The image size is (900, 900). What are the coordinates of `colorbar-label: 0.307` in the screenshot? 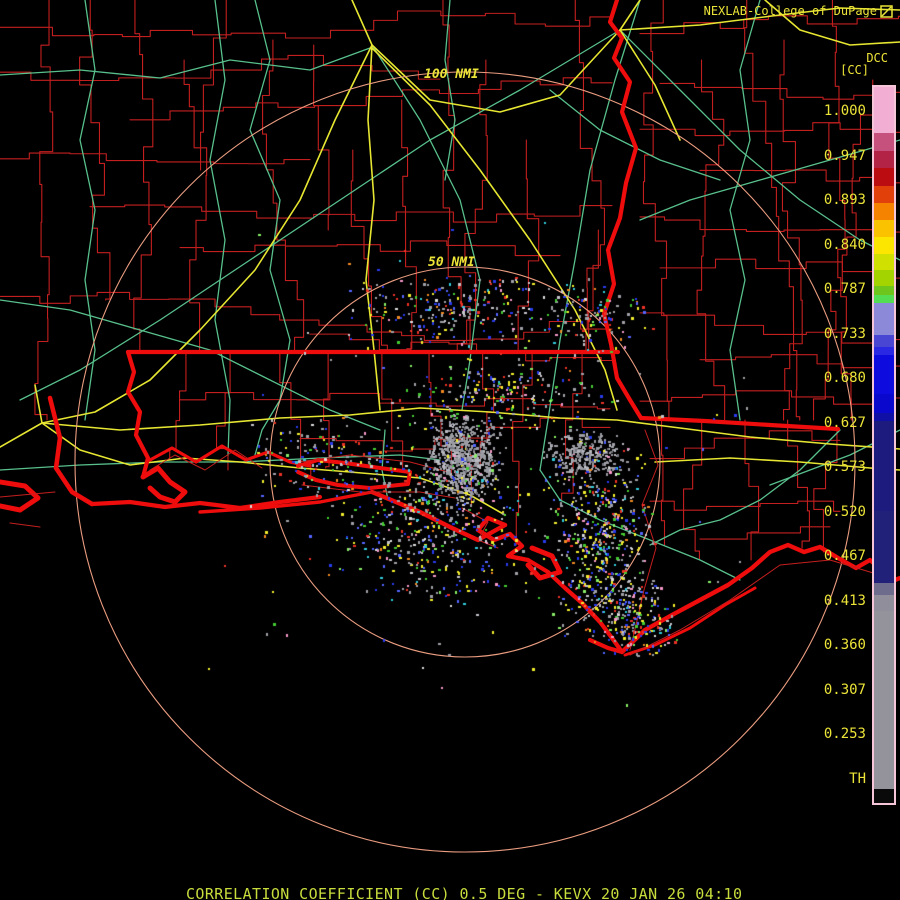 It's located at (844, 690).